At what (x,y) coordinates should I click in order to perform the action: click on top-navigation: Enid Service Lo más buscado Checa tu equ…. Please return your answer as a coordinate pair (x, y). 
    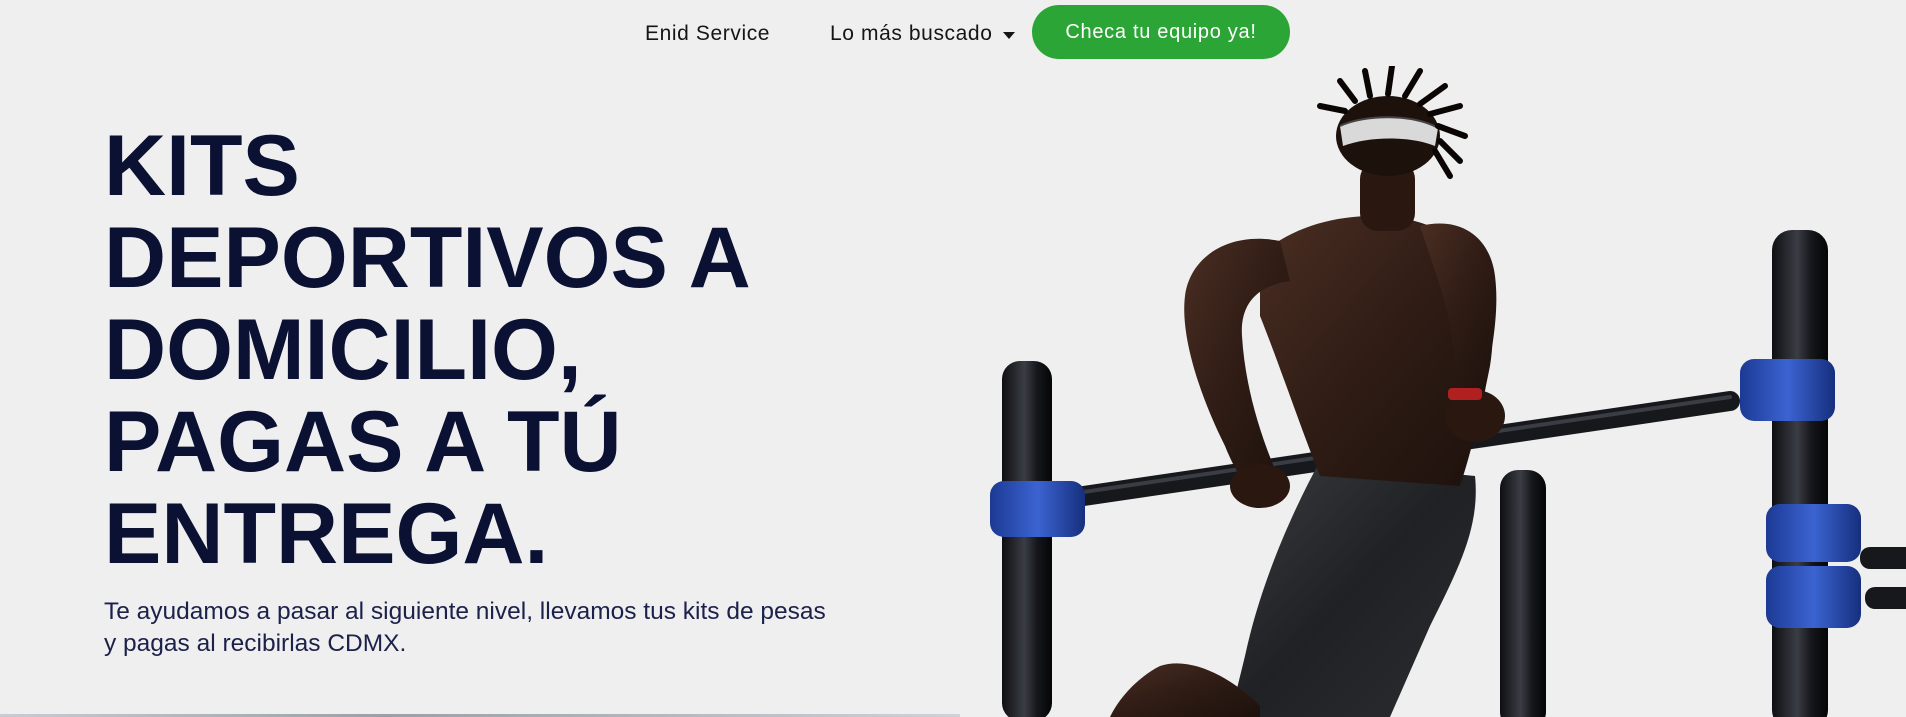
    Looking at the image, I should click on (953, 33).